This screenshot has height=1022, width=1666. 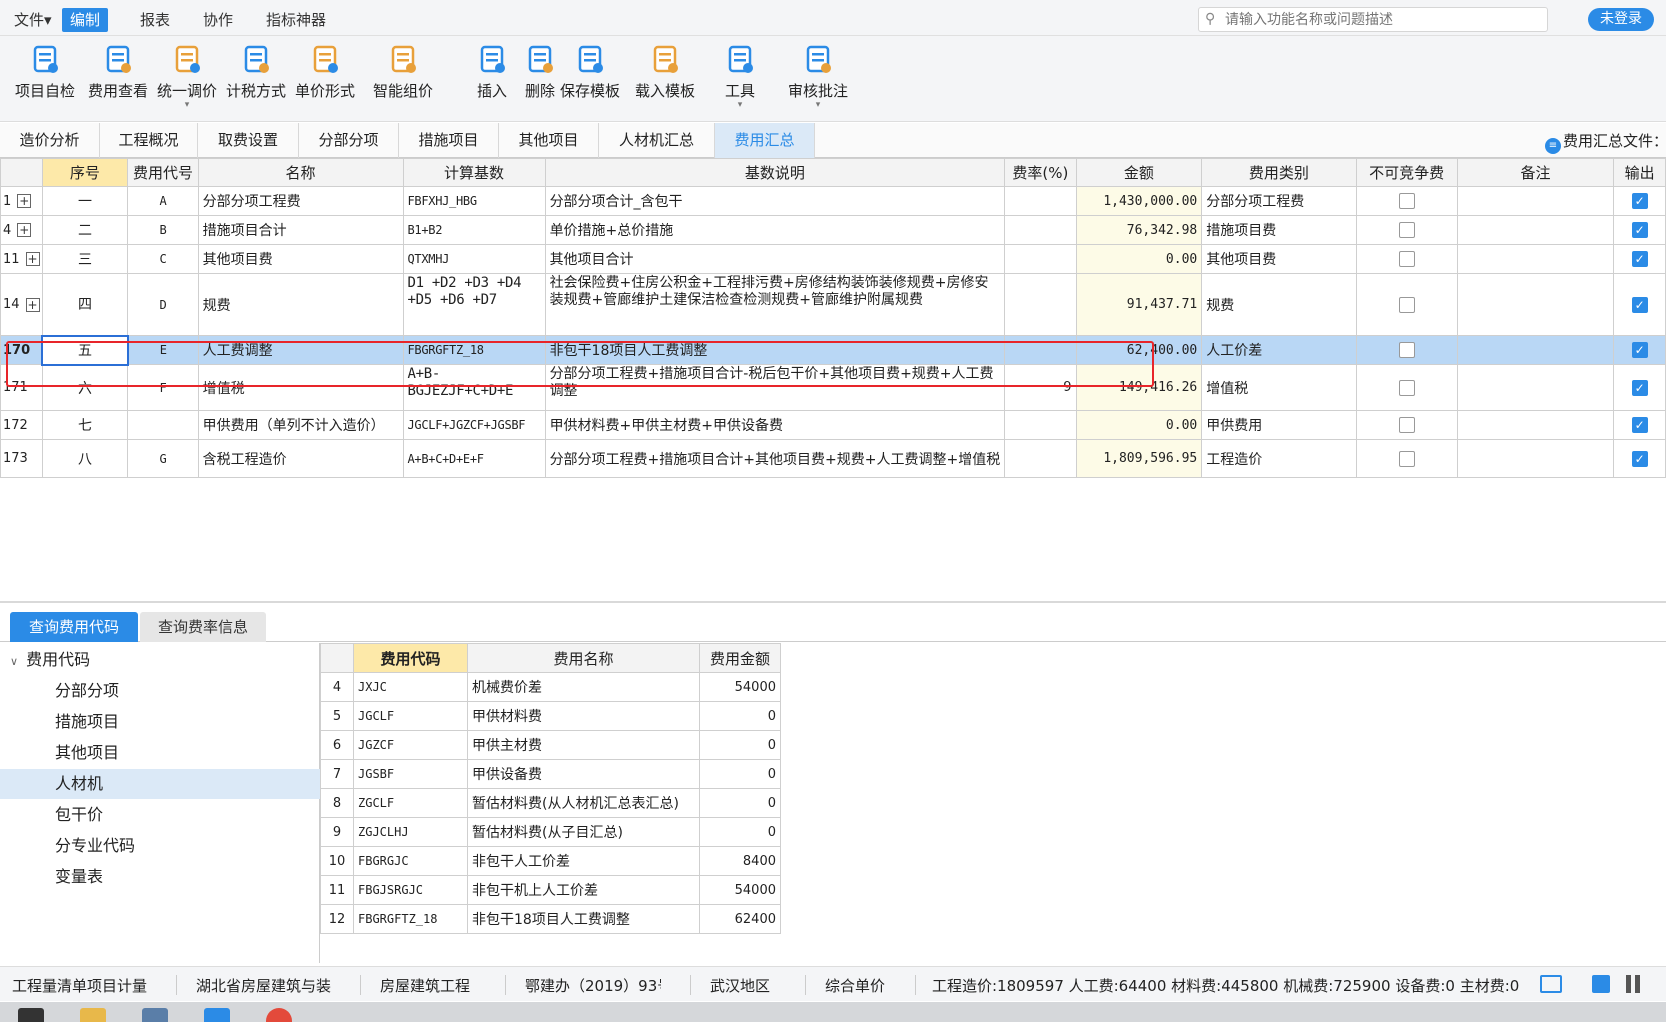 I want to click on summary-file-selector: ≡ 费用汇总文件：, so click(x=1605, y=142).